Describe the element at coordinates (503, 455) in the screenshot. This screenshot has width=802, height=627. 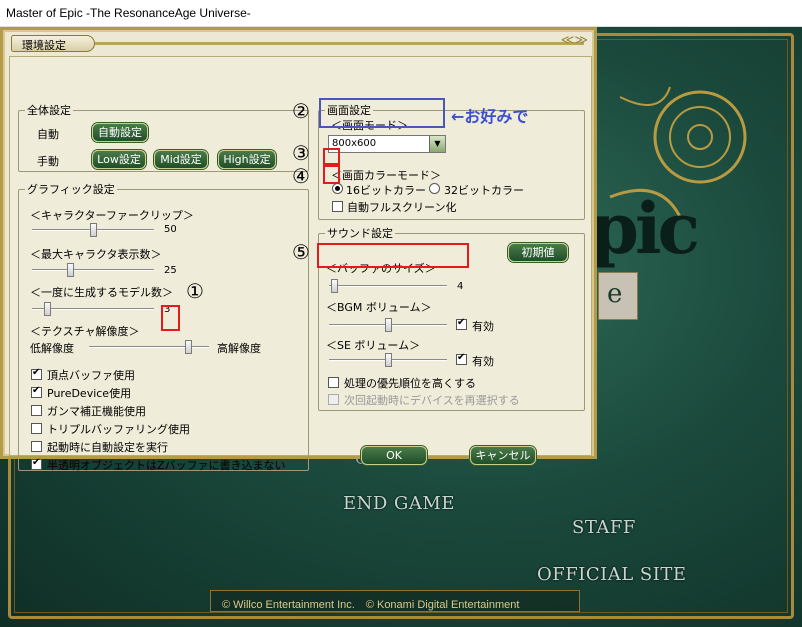
I see `cancel-button: キャンセル` at that location.